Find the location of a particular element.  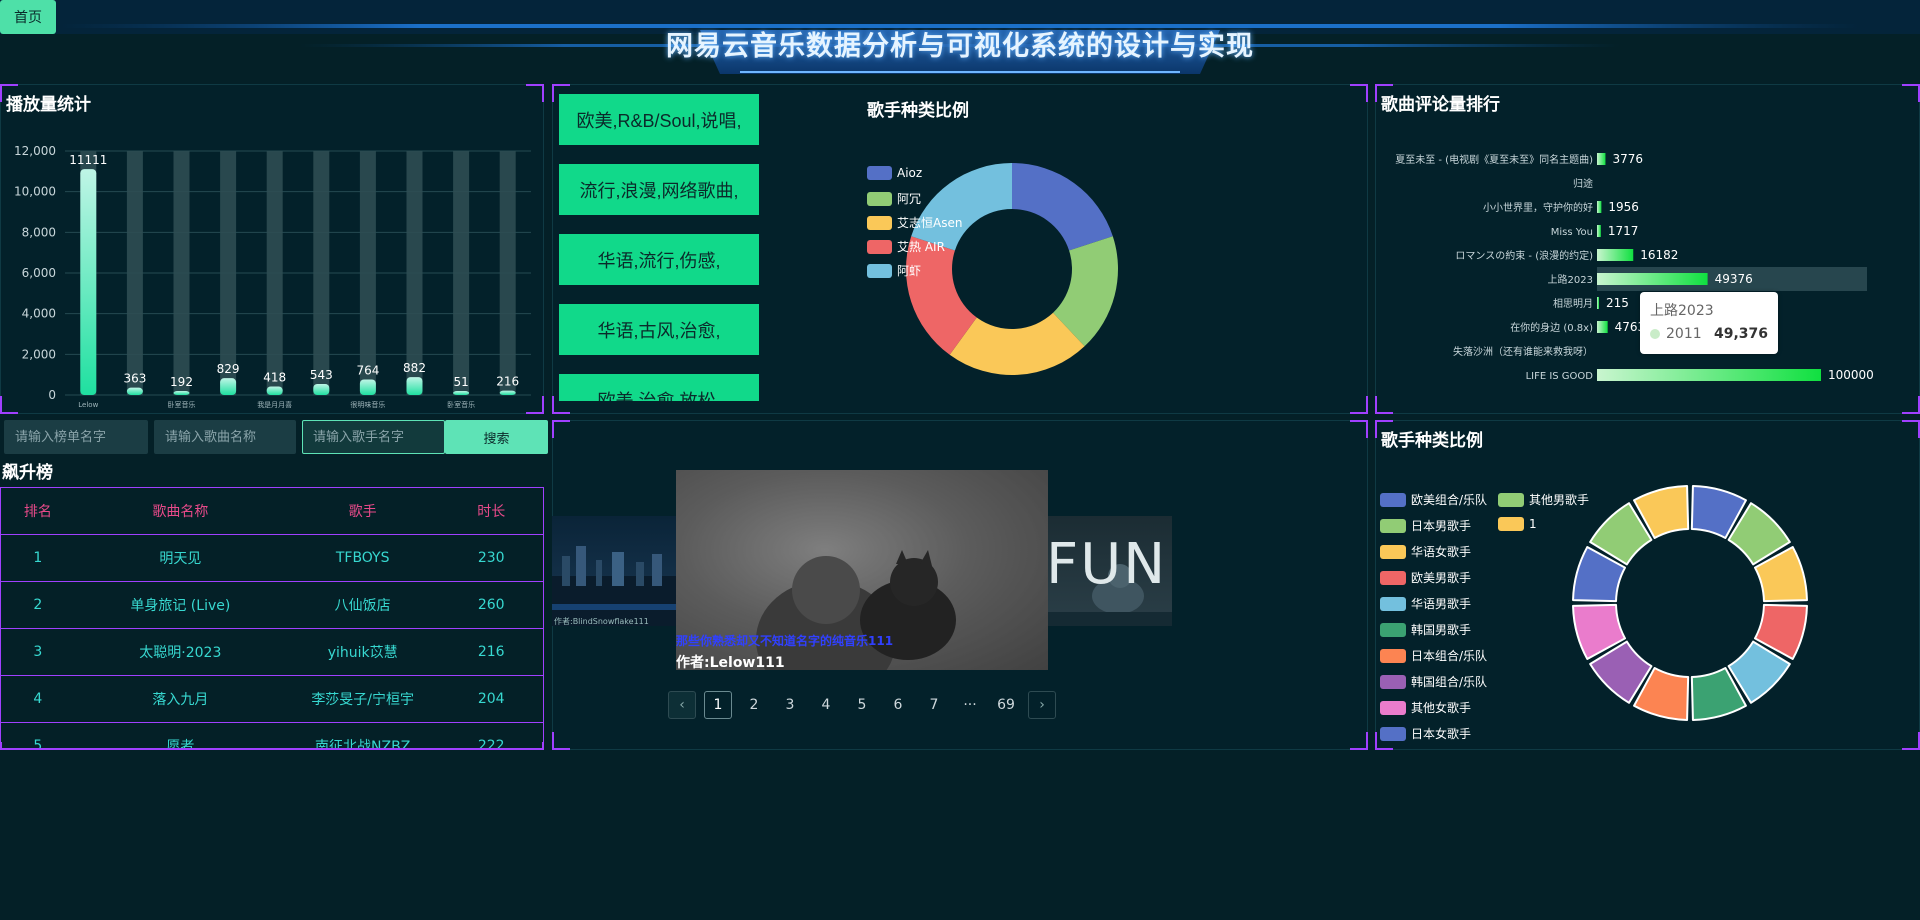

legend-label: 艾志恒Asen is located at coordinates (930, 223).